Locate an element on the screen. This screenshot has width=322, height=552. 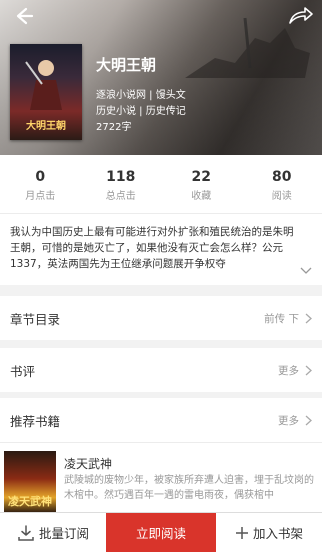
book-reviews-row: 书评 更多 is located at coordinates (161, 370).